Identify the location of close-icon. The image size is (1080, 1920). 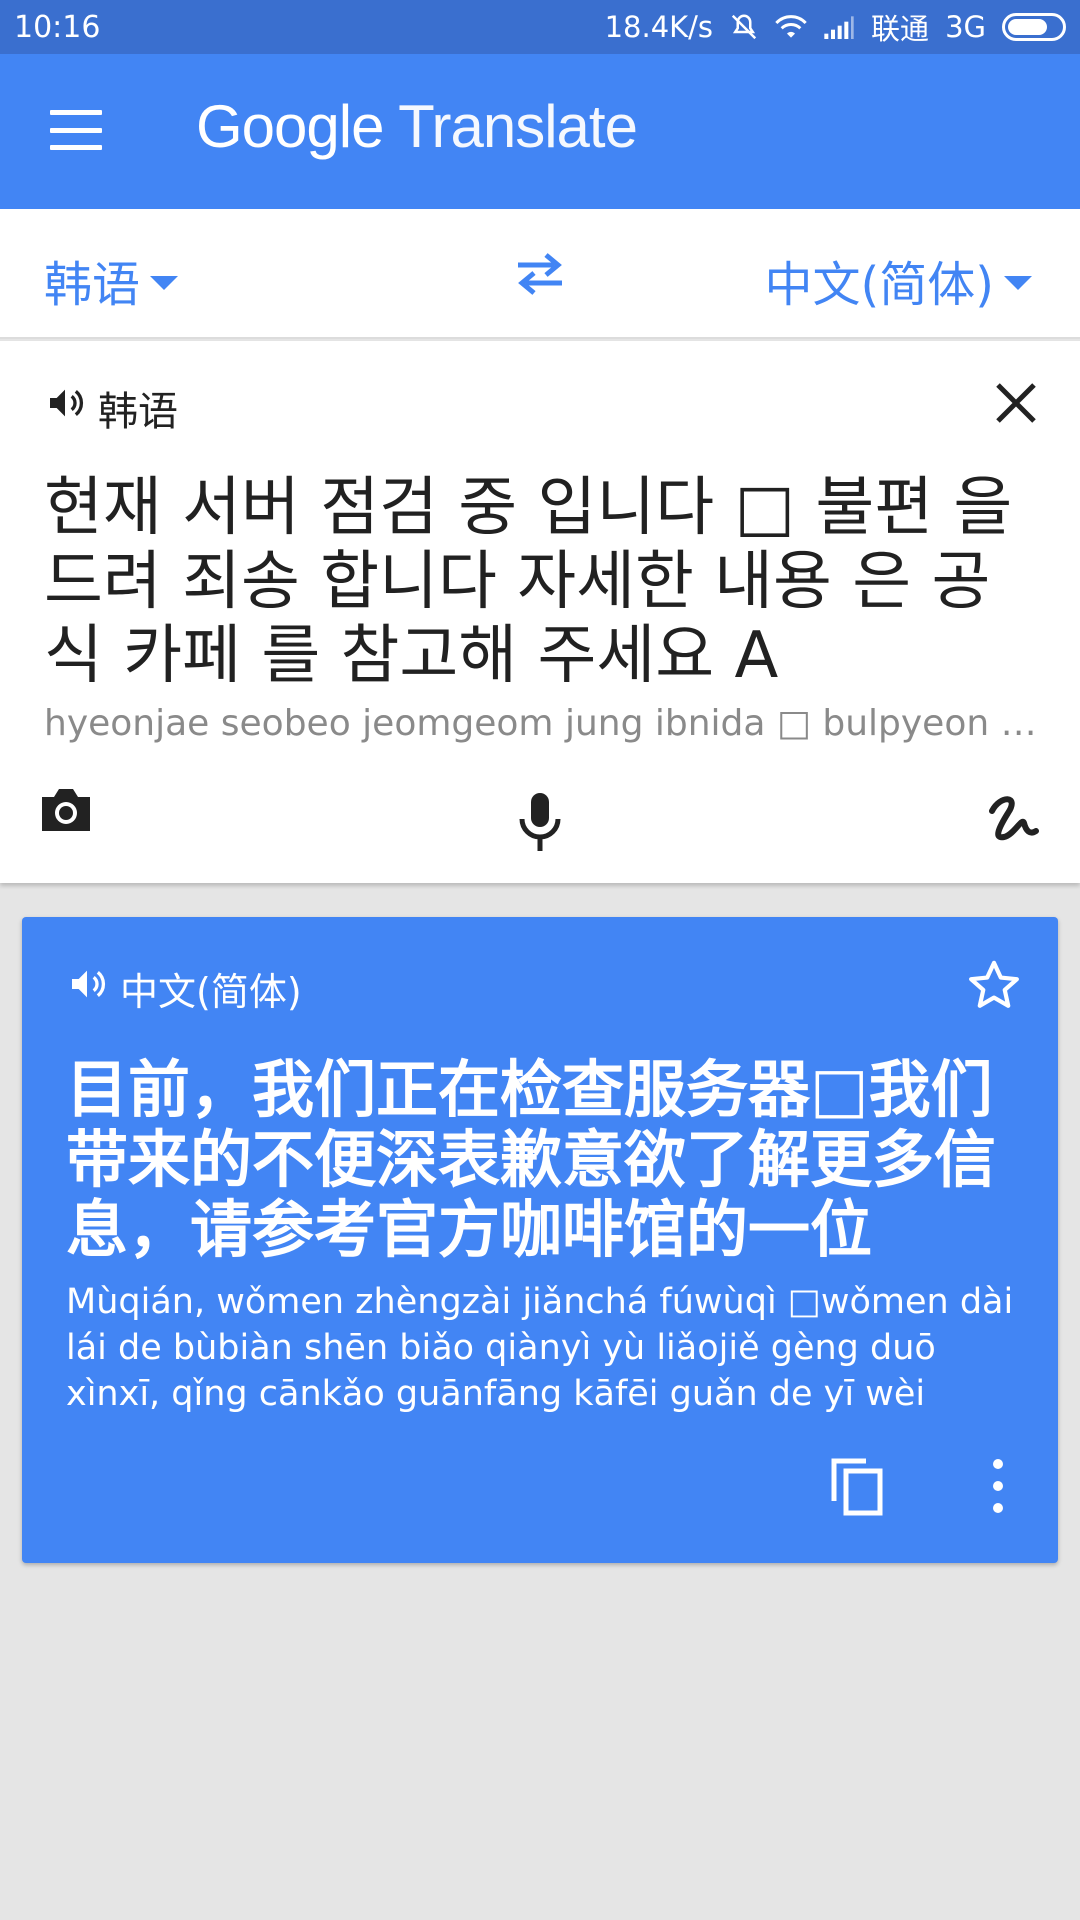
(1016, 403).